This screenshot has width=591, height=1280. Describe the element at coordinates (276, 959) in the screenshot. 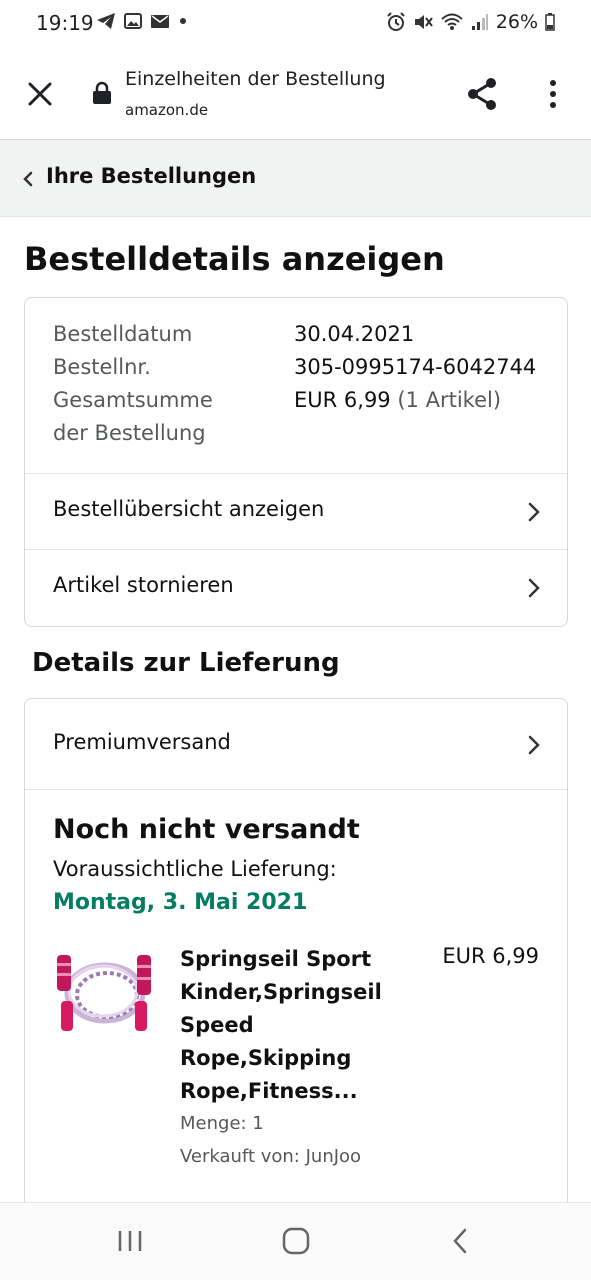

I see `product-title-line: Springseil Sport` at that location.